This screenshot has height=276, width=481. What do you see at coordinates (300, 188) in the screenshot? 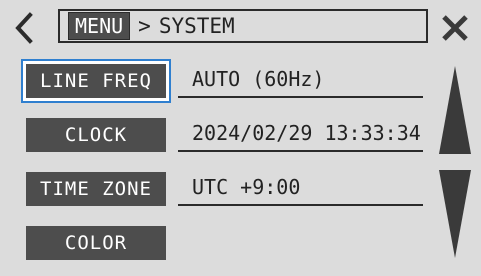
I see `time-zone-value: UTC +9:00` at bounding box center [300, 188].